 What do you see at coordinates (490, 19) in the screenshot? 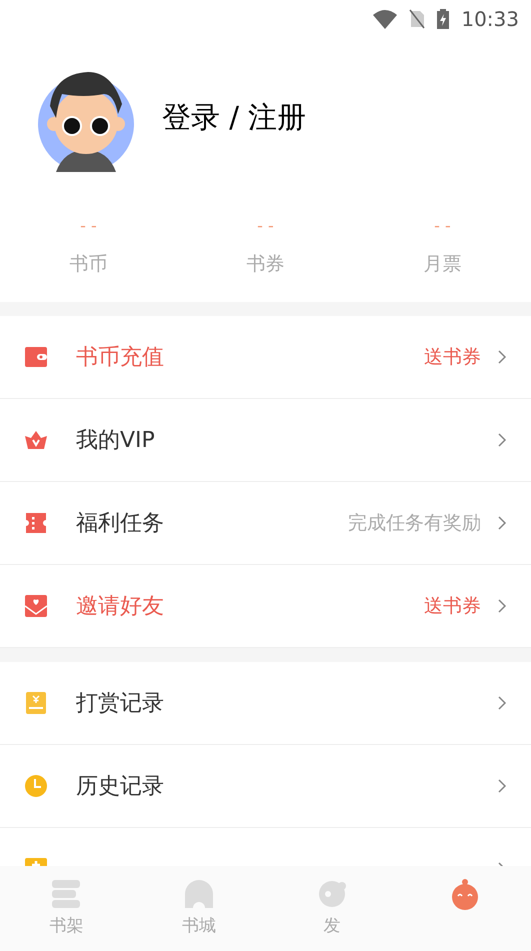
I see `status-time: 10:33` at bounding box center [490, 19].